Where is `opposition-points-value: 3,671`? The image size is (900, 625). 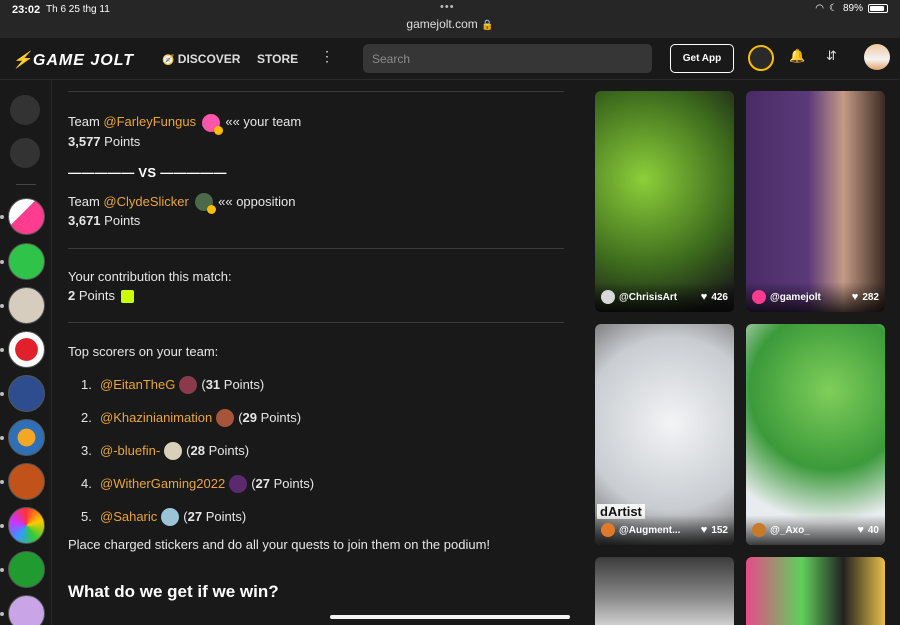 opposition-points-value: 3,671 is located at coordinates (84, 221).